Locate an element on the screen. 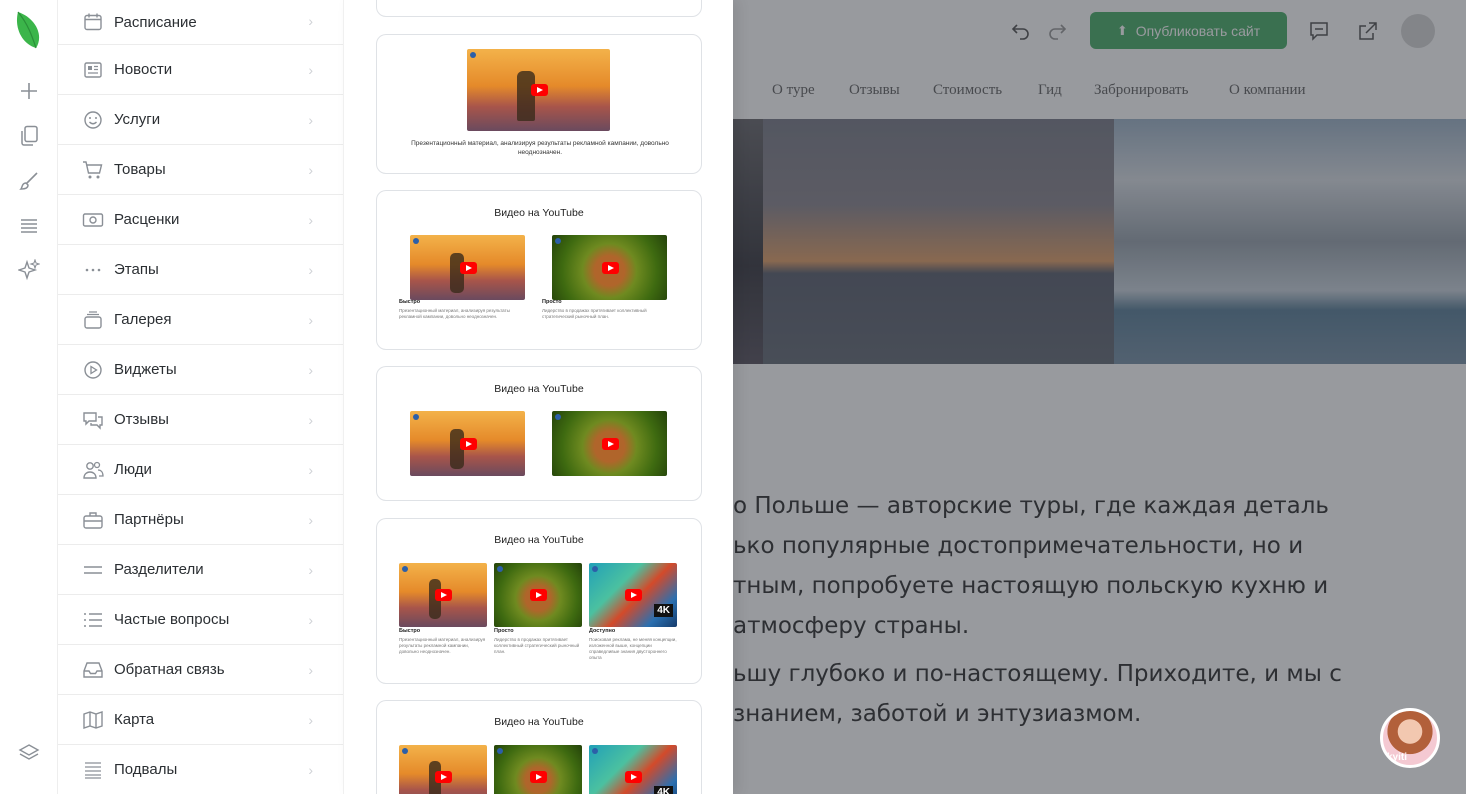  template-card: Видео на YouTube 4K is located at coordinates (539, 747).